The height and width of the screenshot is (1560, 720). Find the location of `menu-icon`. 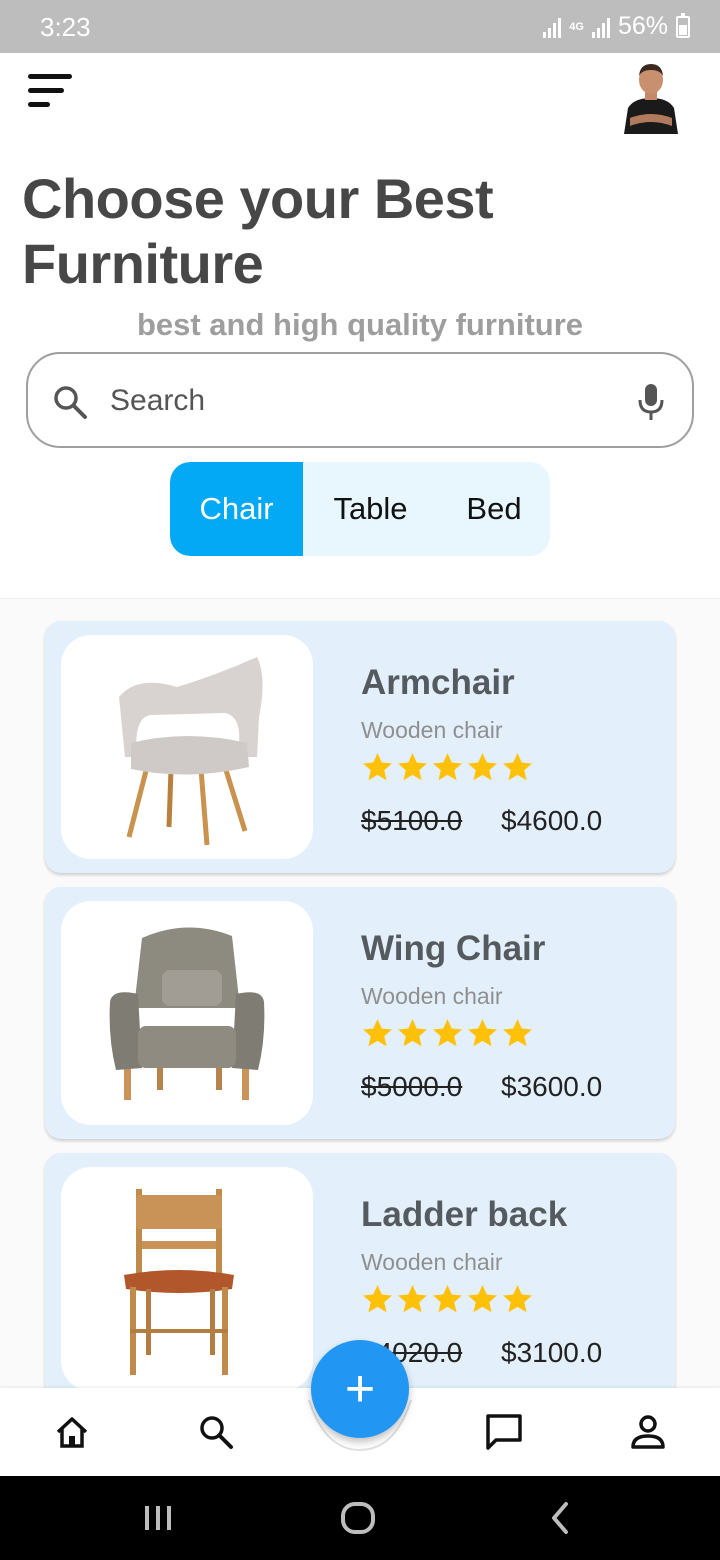

menu-icon is located at coordinates (50, 91).